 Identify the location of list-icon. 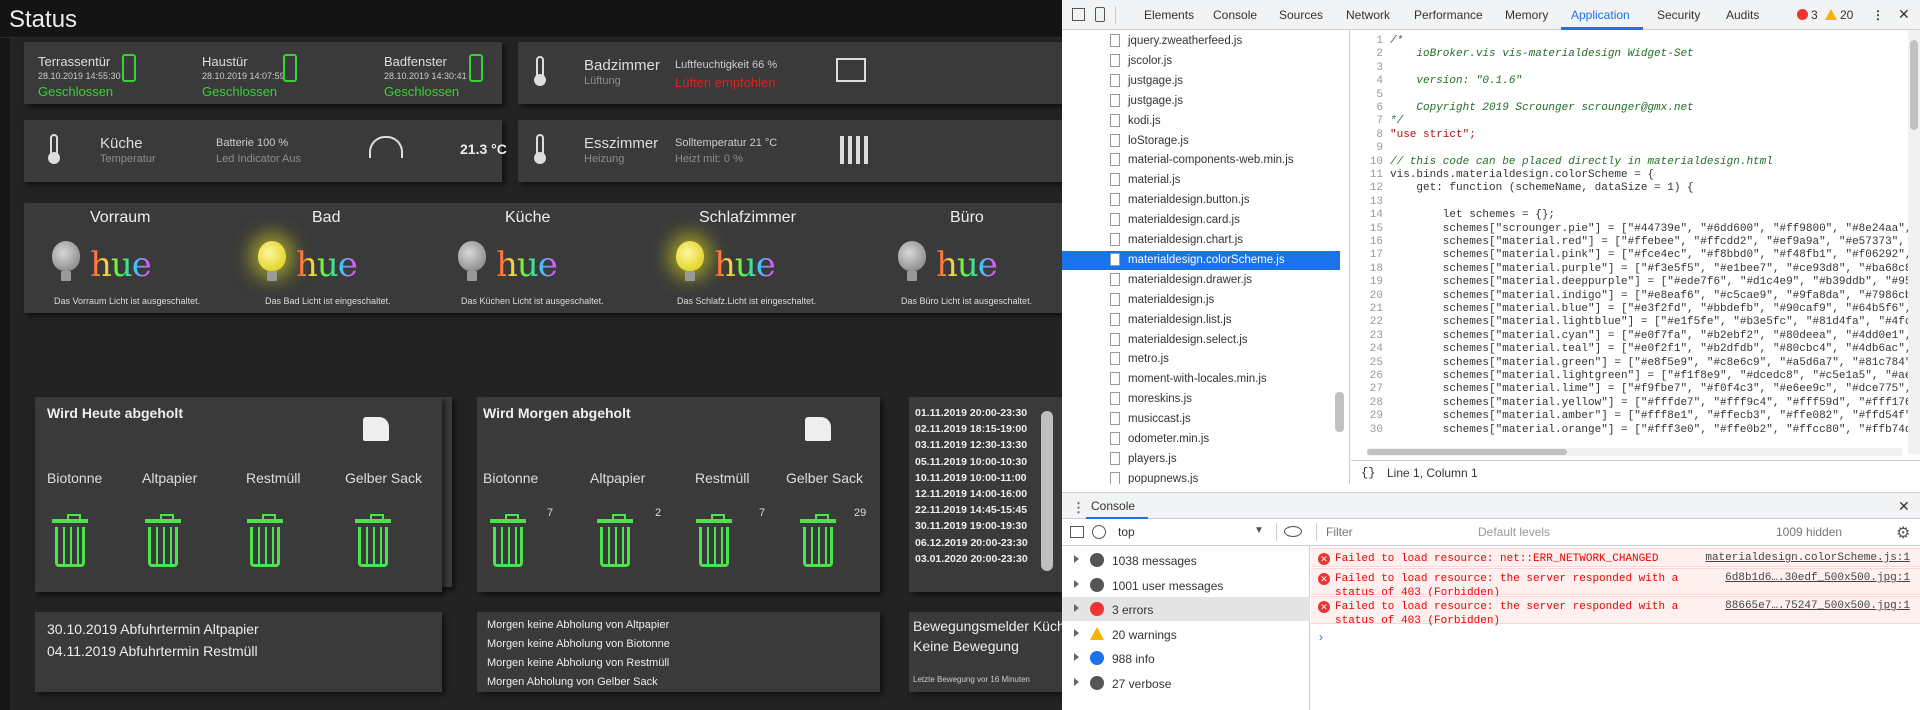
(1097, 560).